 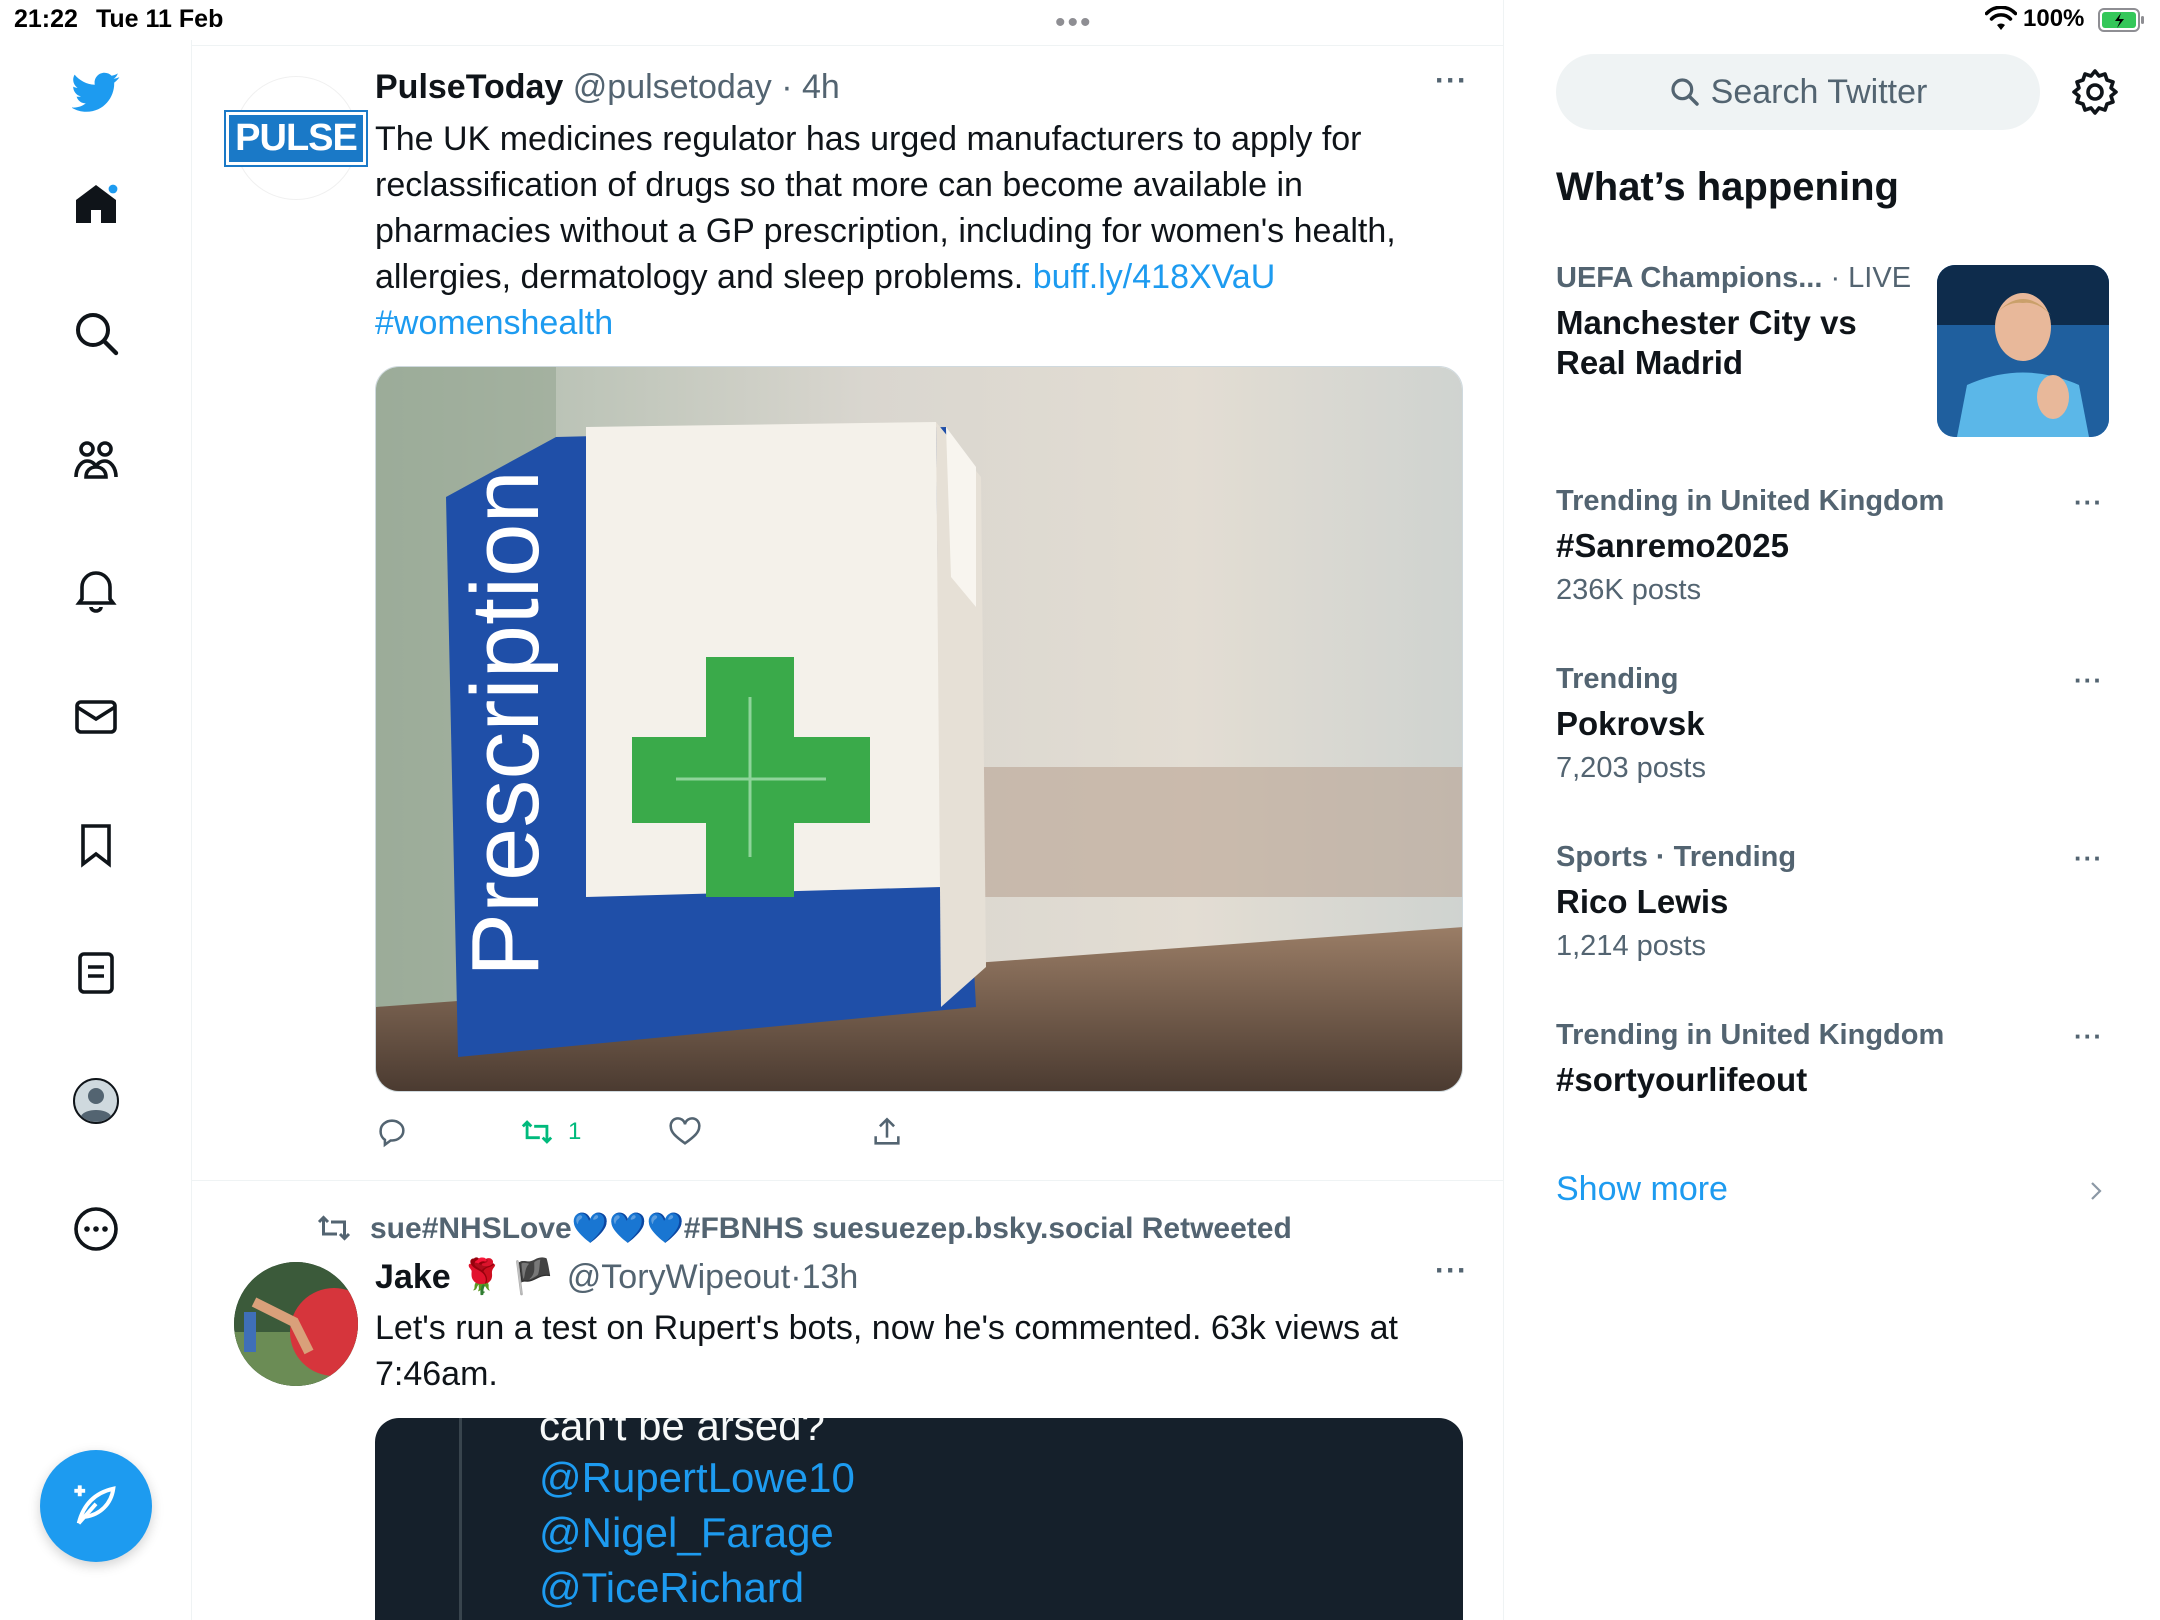 What do you see at coordinates (1154, 277) in the screenshot?
I see `tweet-link: buff.ly/418XVaU` at bounding box center [1154, 277].